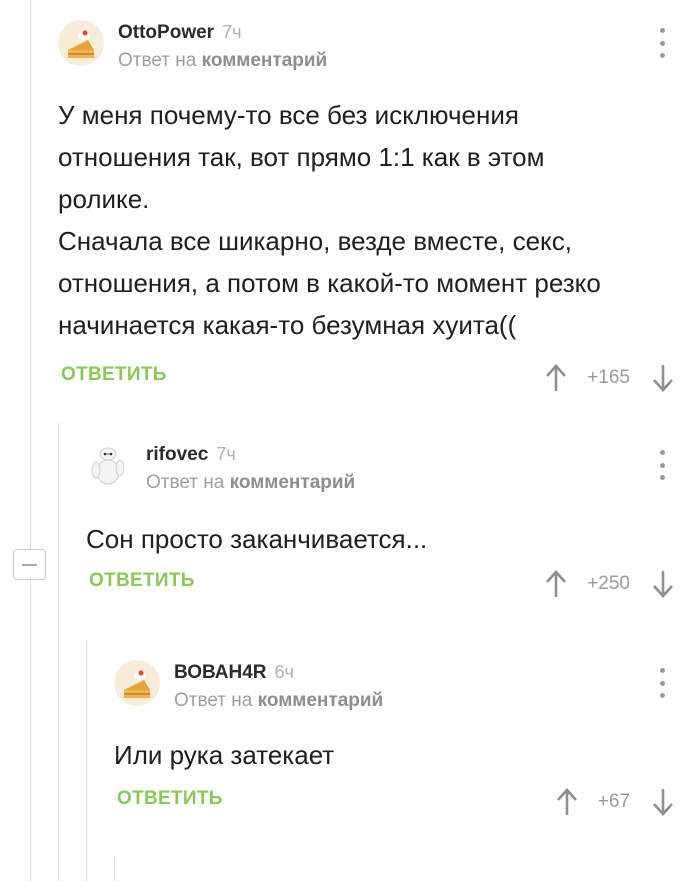  I want to click on baymax-robot-icon, so click(109, 465).